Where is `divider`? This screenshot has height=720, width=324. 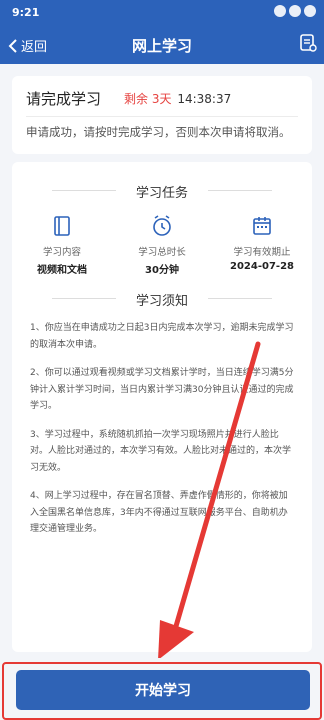
divider is located at coordinates (162, 116).